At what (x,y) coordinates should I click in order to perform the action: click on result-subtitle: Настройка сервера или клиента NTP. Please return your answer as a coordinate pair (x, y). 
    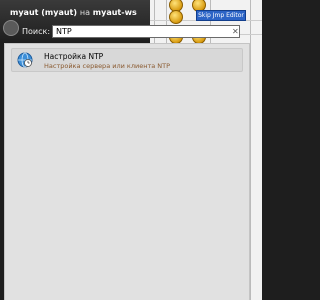
    Looking at the image, I should click on (107, 66).